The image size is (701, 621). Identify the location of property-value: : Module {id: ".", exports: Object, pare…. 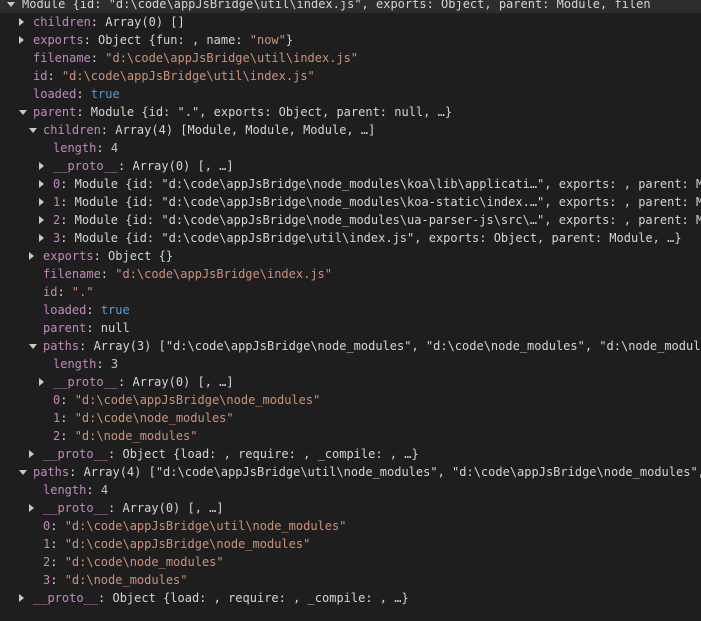
(264, 112).